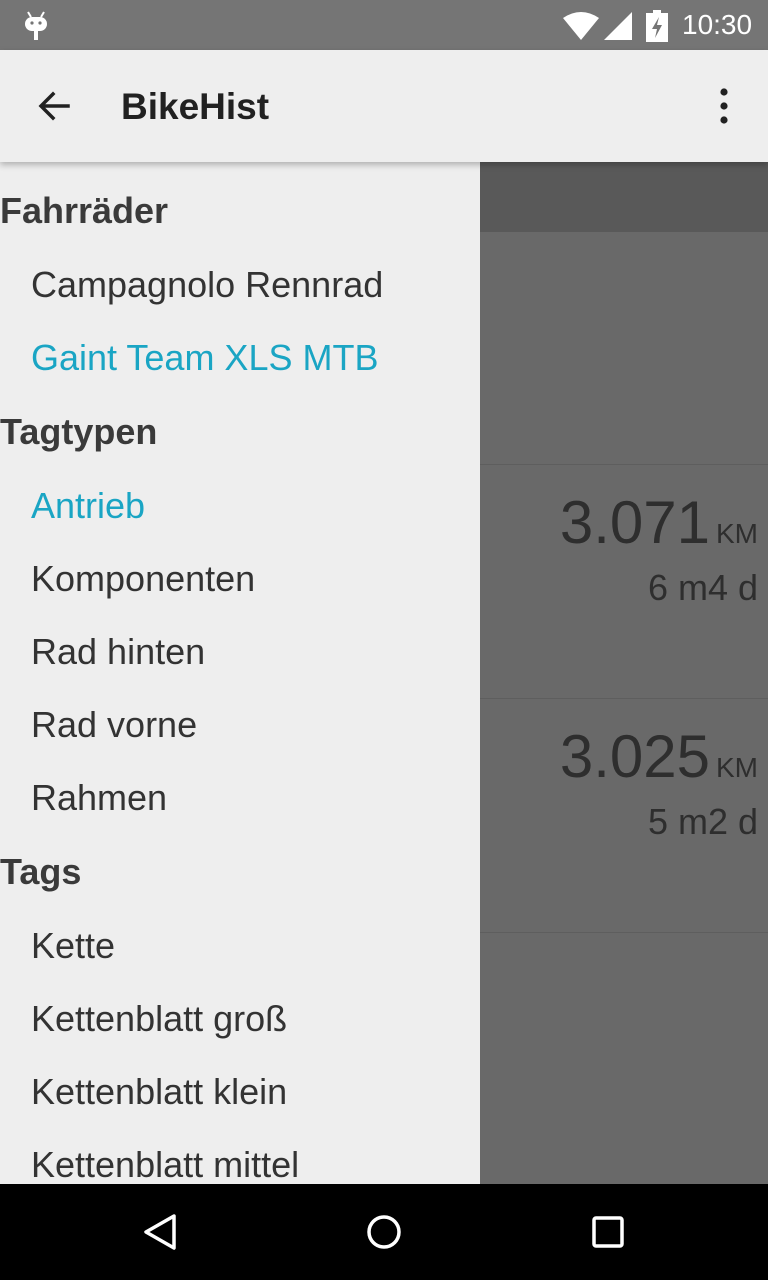  I want to click on drawer-item-rahmen: Rahmen, so click(99, 798).